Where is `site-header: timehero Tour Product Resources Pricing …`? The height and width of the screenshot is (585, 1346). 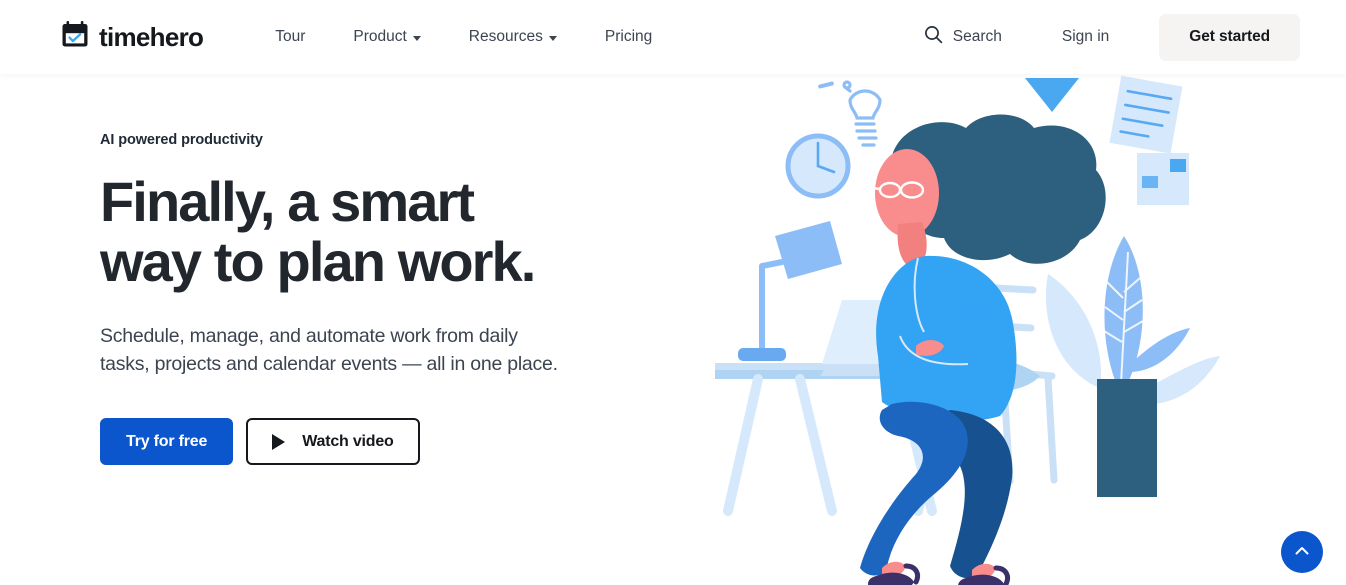 site-header: timehero Tour Product Resources Pricing … is located at coordinates (673, 37).